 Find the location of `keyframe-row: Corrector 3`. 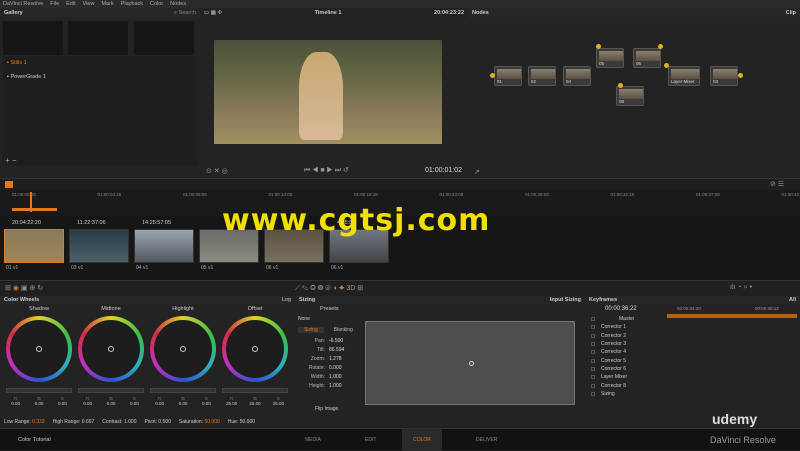

keyframe-row: Corrector 3 is located at coordinates (628, 344).